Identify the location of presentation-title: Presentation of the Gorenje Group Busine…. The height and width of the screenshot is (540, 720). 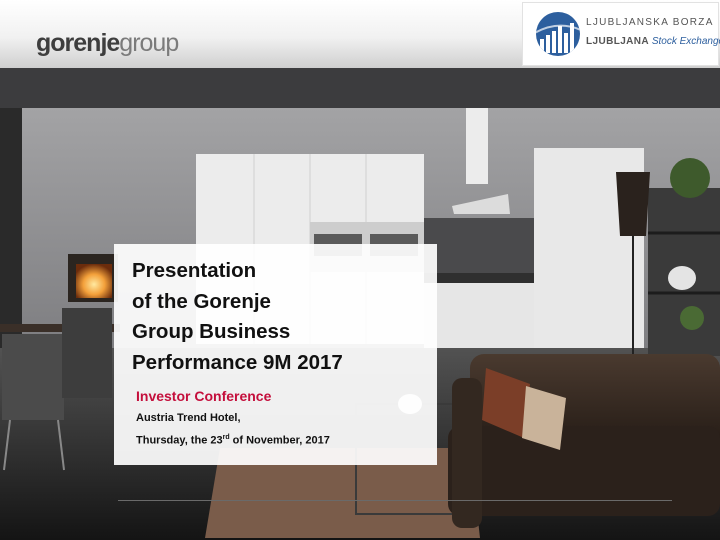
(237, 317).